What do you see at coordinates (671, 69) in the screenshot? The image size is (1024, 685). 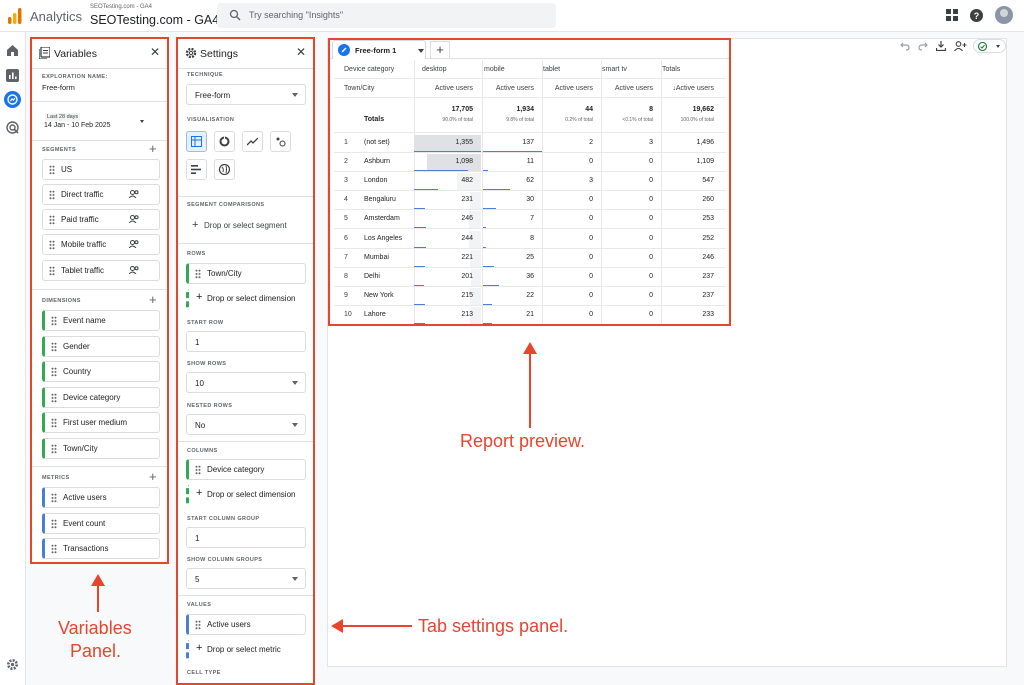 I see `column-header-totals: Totals` at bounding box center [671, 69].